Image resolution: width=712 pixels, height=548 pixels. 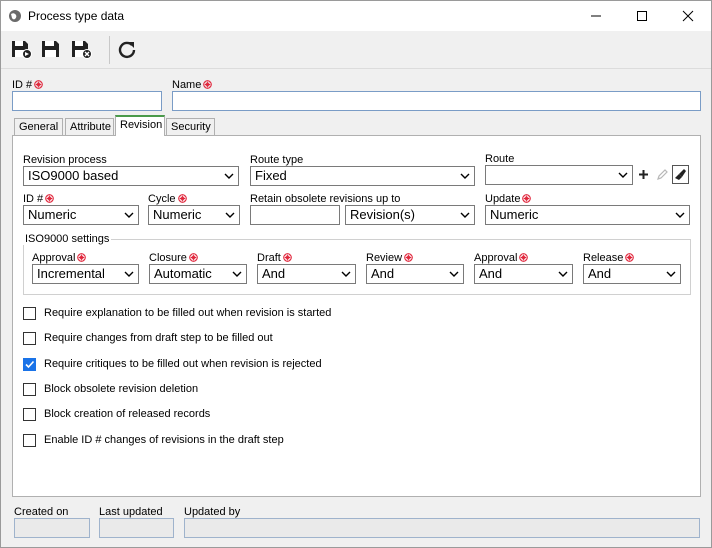 I want to click on name-input, so click(x=436, y=101).